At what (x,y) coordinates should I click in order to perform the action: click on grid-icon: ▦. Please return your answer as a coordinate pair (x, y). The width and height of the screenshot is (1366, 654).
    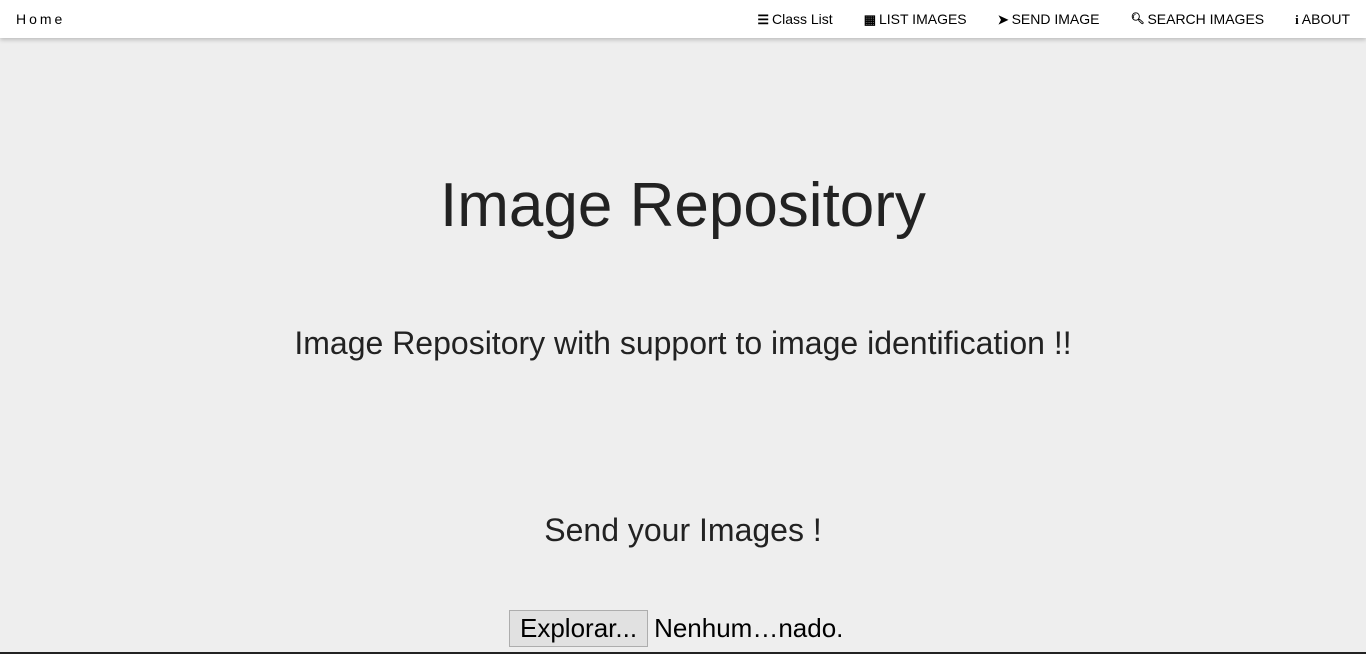
    Looking at the image, I should click on (869, 19).